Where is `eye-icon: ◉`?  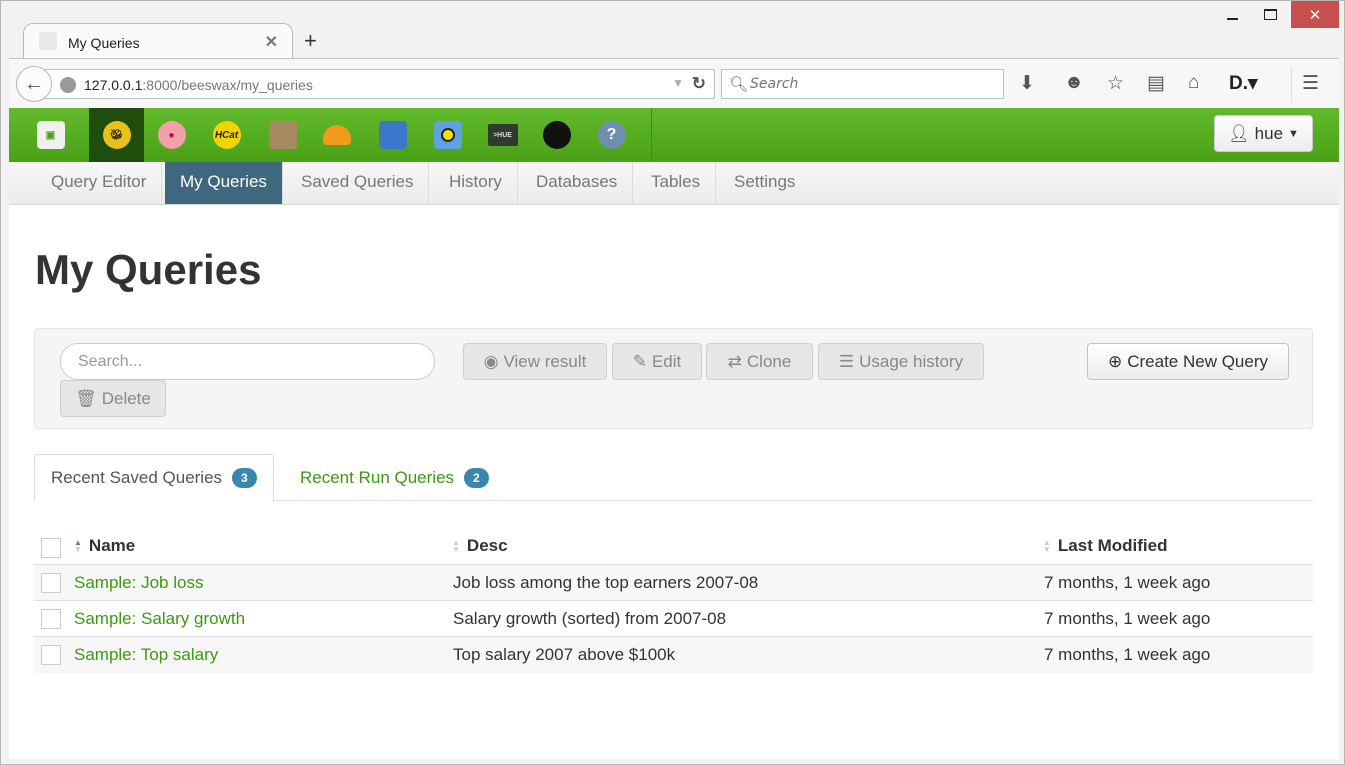 eye-icon: ◉ is located at coordinates (491, 361).